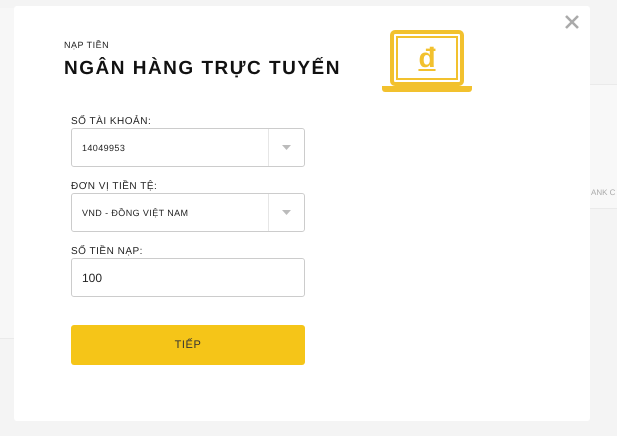  What do you see at coordinates (188, 212) in the screenshot?
I see `select-field: VND - ĐỒNG VIỆT NAM` at bounding box center [188, 212].